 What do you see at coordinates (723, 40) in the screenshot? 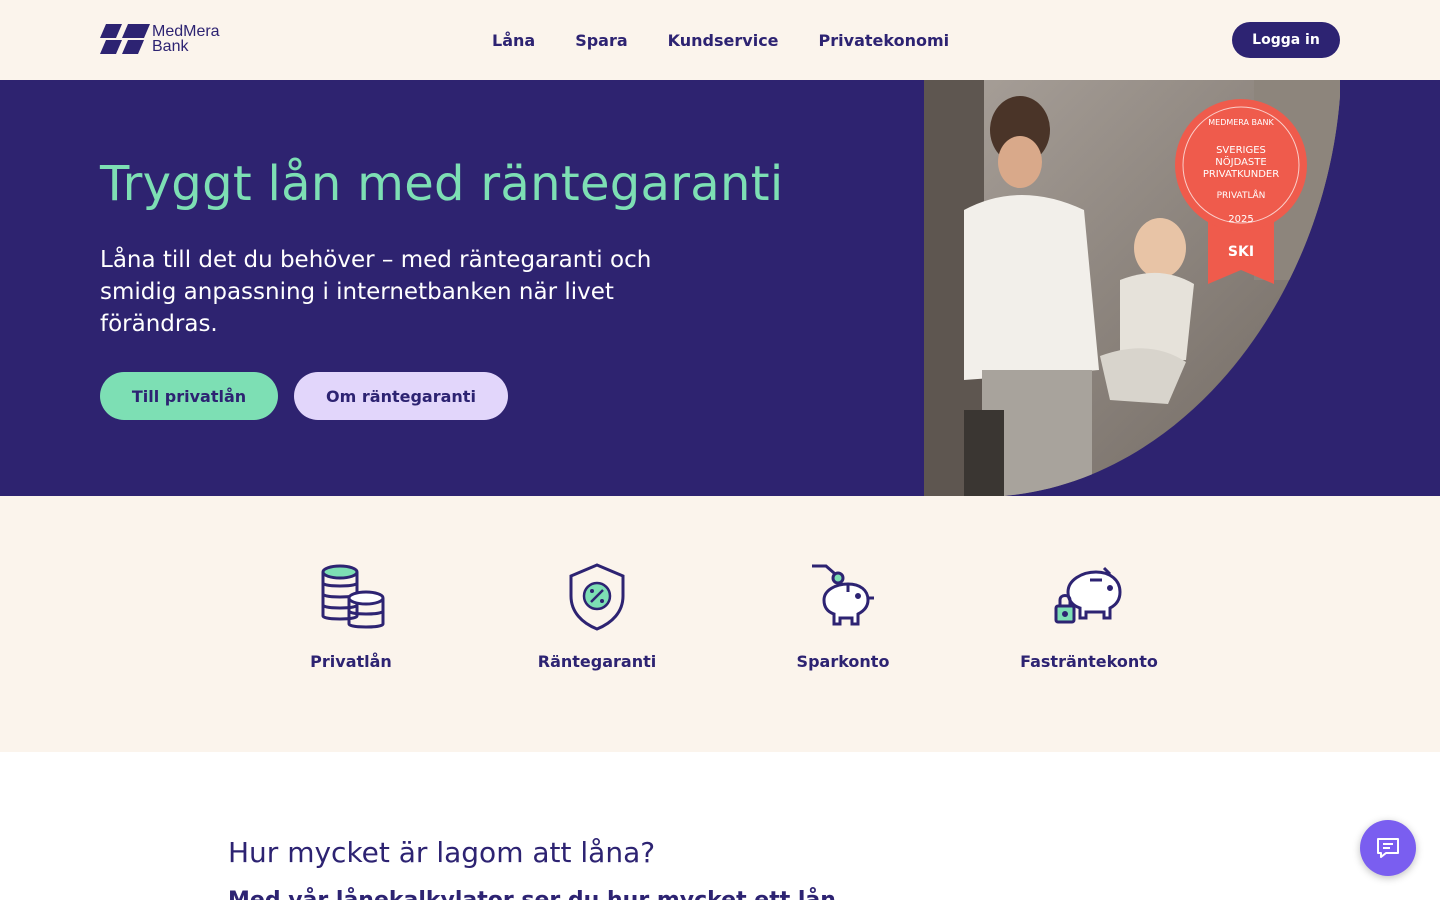
I see `nav-item-kundservice: Kundservice` at bounding box center [723, 40].